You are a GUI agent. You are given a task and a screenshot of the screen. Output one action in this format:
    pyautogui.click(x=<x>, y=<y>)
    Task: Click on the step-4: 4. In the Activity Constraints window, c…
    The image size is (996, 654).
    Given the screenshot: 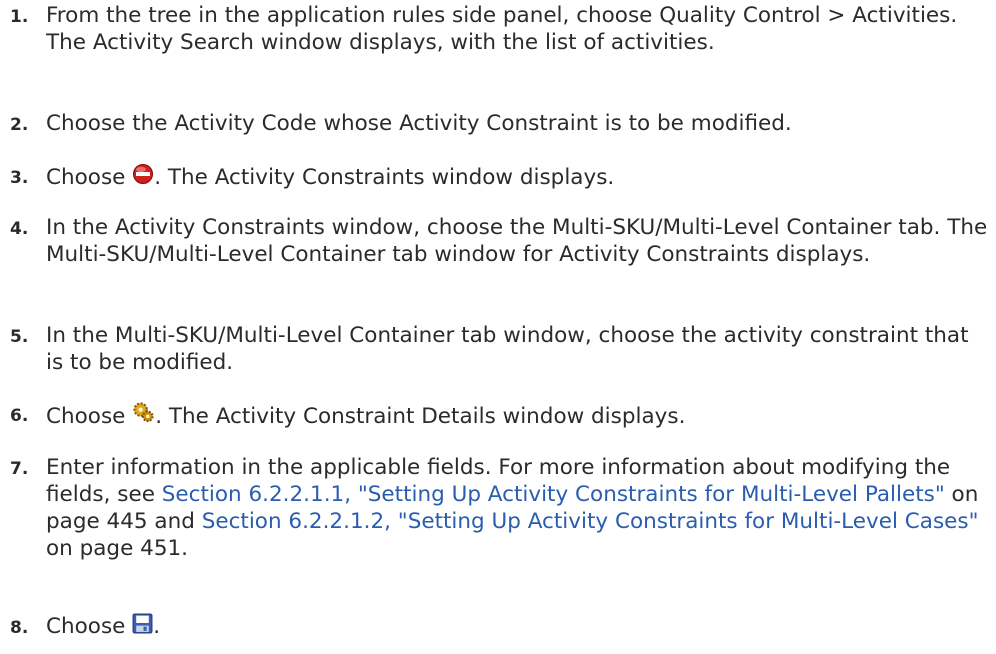 What is the action you would take?
    pyautogui.click(x=500, y=241)
    